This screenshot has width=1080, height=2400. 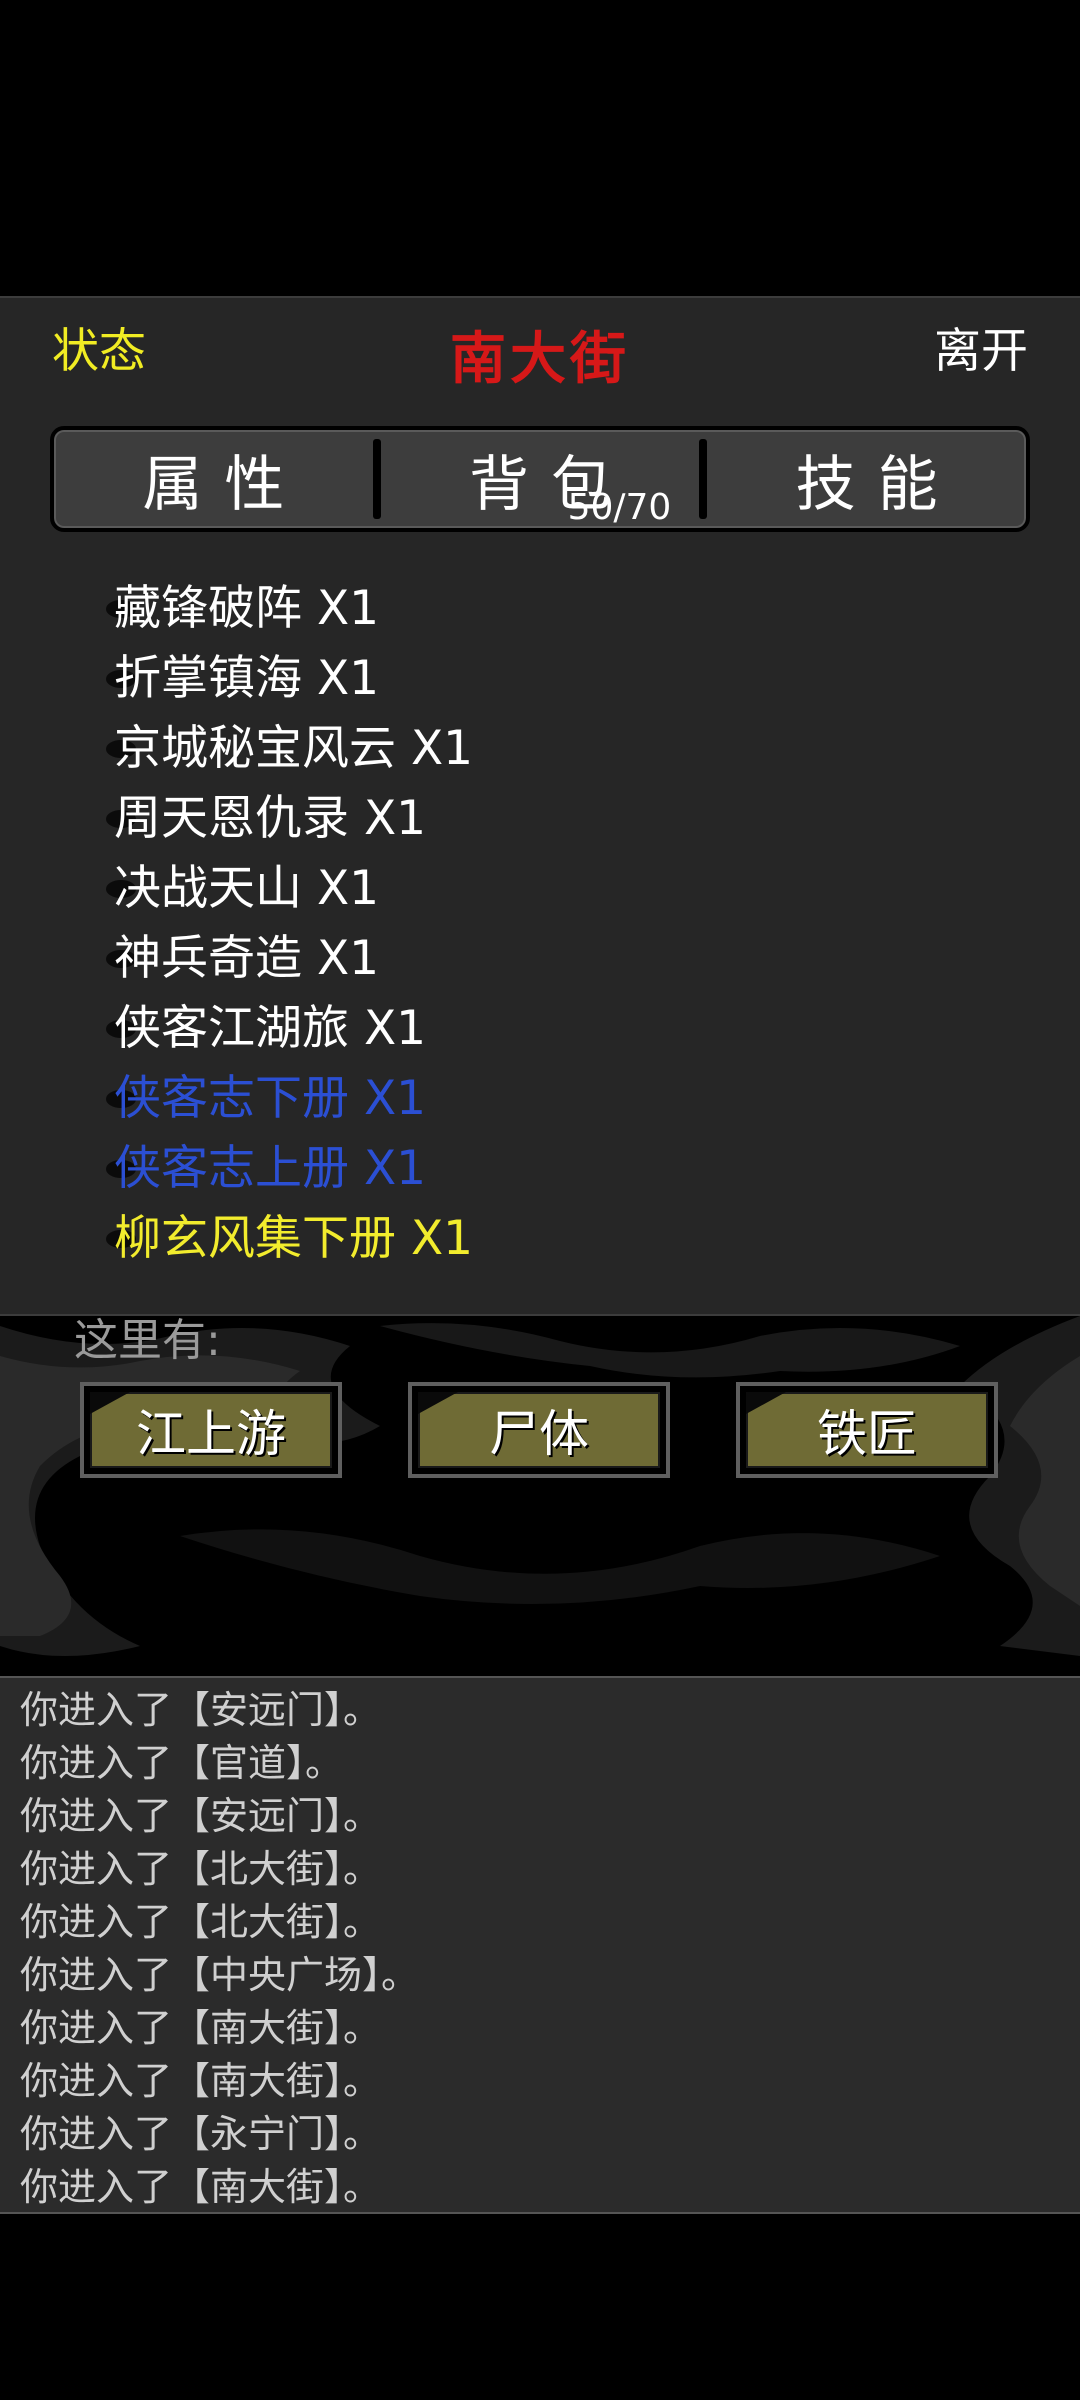 What do you see at coordinates (247, 958) in the screenshot?
I see `inventory-item-name: 神兵奇造 X1` at bounding box center [247, 958].